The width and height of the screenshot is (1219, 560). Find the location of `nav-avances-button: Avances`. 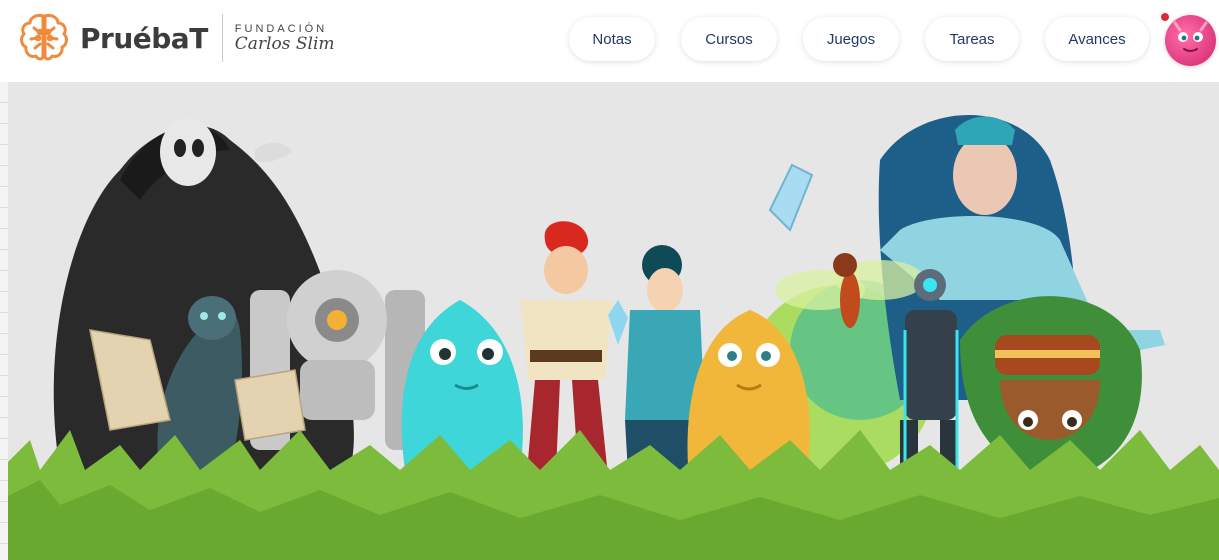

nav-avances-button: Avances is located at coordinates (1097, 39).